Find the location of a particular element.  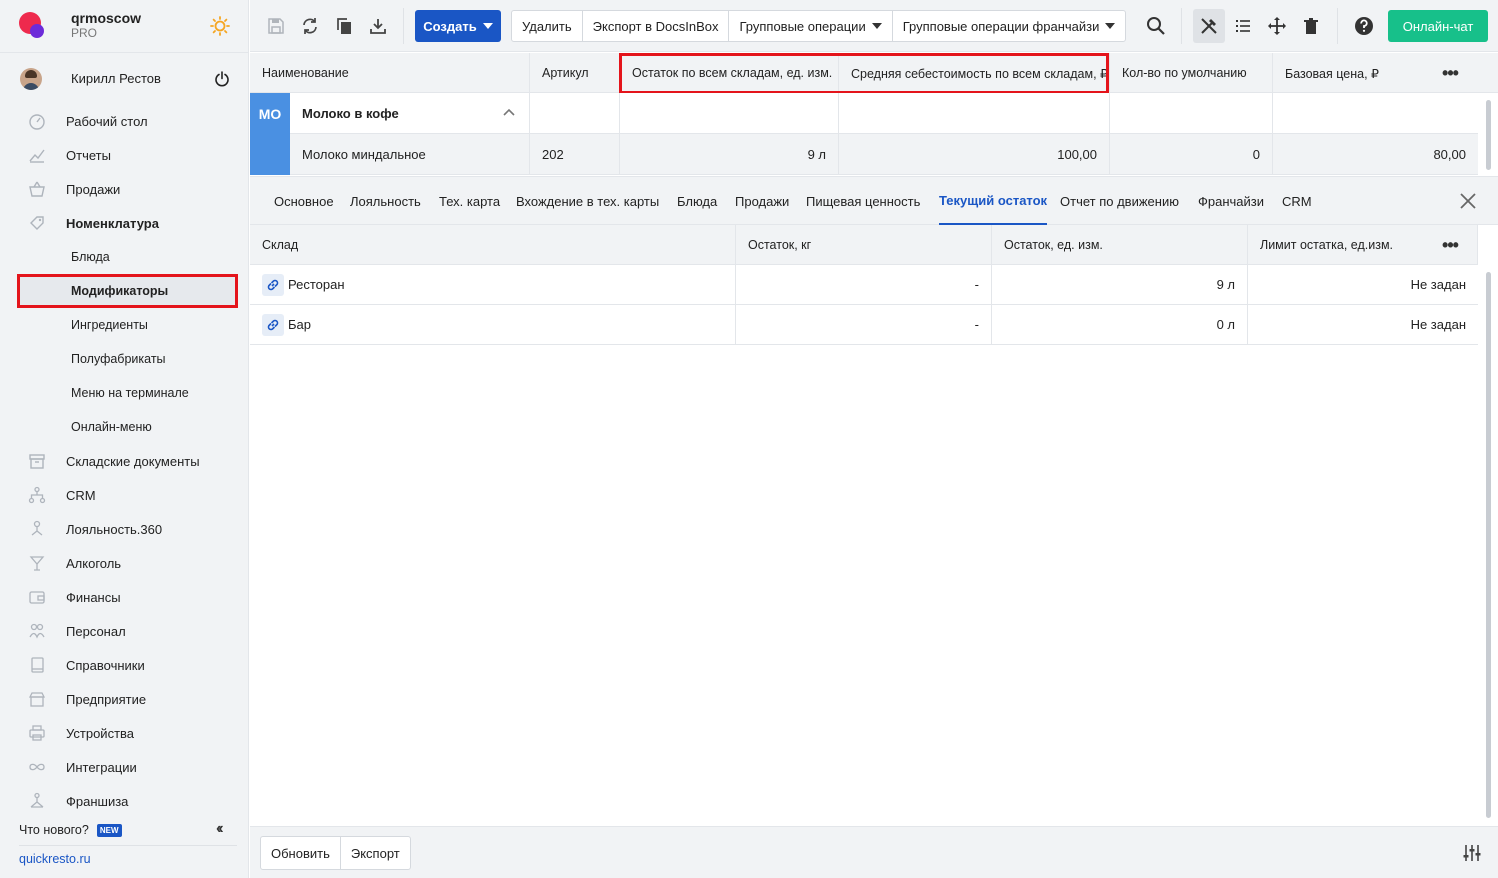

nav-item-label: Предприятие is located at coordinates (106, 699).